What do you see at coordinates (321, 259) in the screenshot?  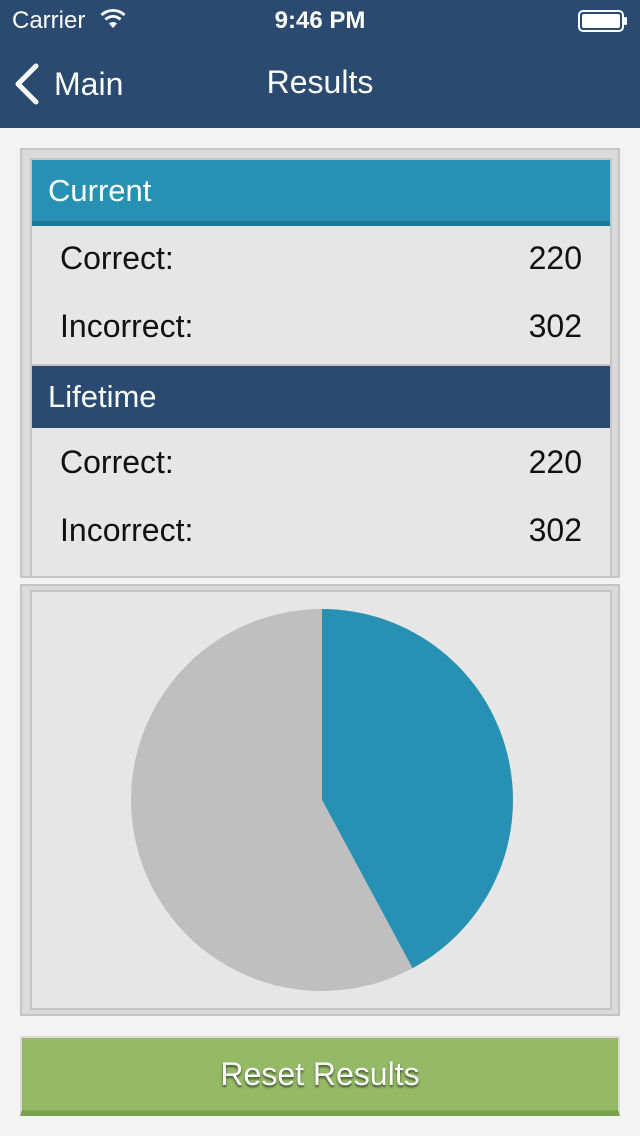 I see `stat-row-current-correct: Correct: 220` at bounding box center [321, 259].